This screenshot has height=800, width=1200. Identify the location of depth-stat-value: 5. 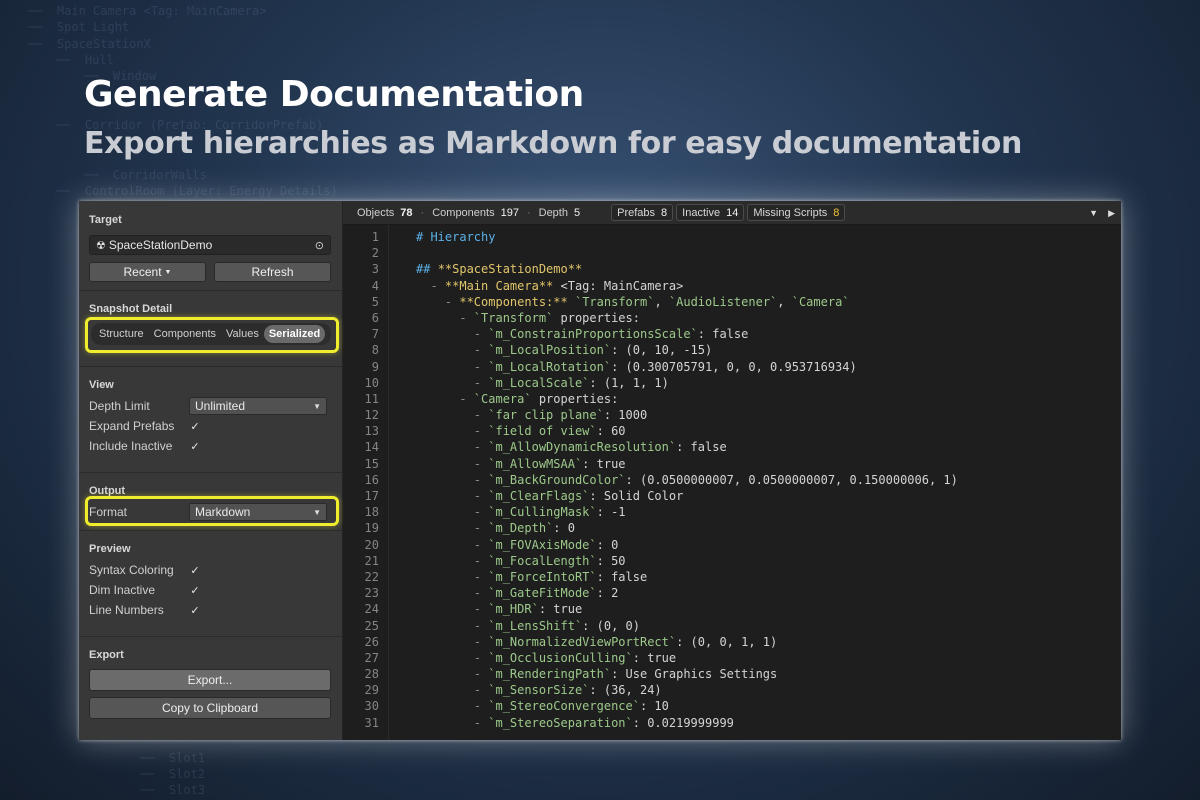
(577, 212).